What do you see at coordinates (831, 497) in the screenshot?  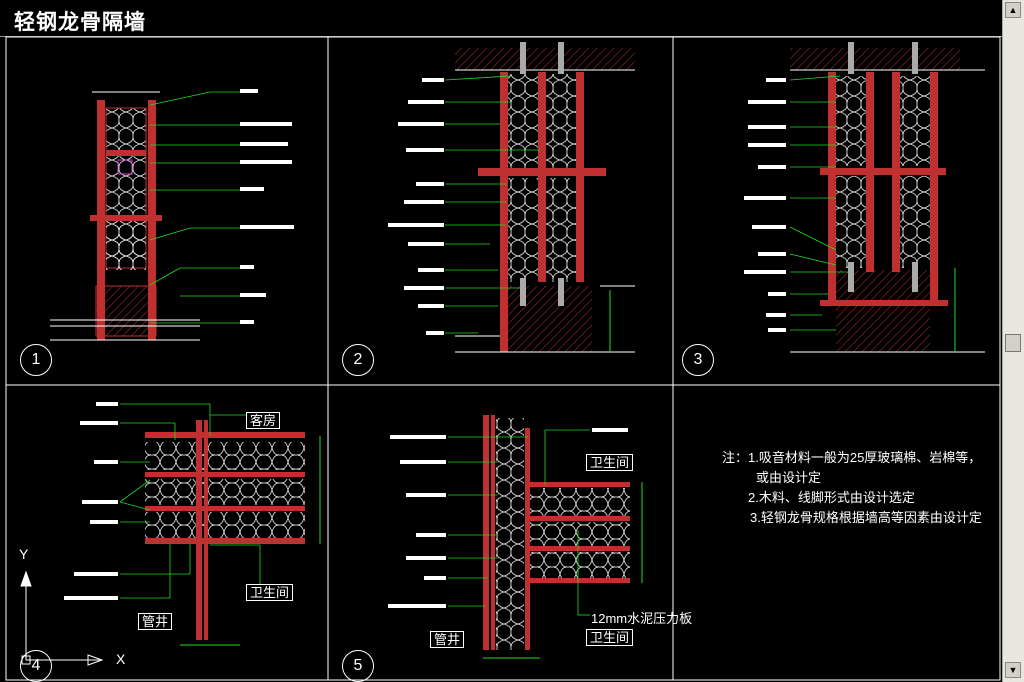 I see `note-line-3: 2.木料、线脚形式由设计选定` at bounding box center [831, 497].